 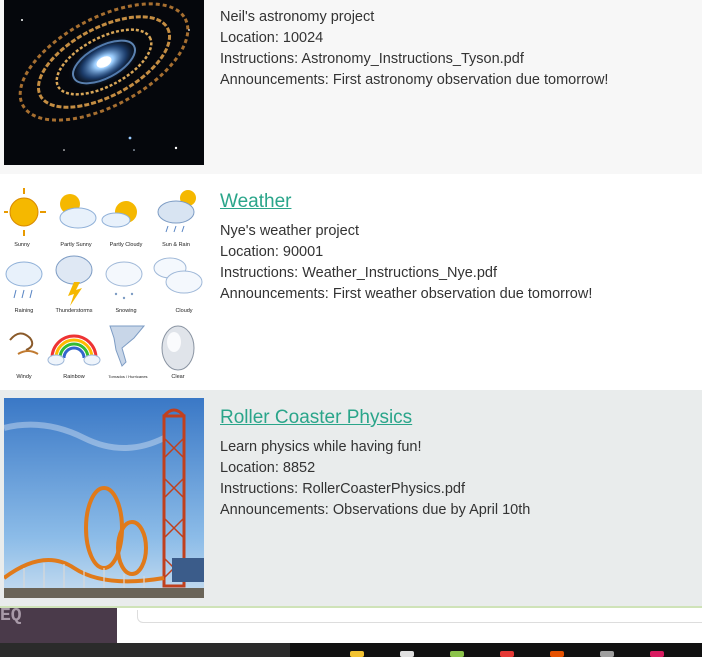 I want to click on project-title-link: Roller Coaster Physics, so click(x=456, y=418).